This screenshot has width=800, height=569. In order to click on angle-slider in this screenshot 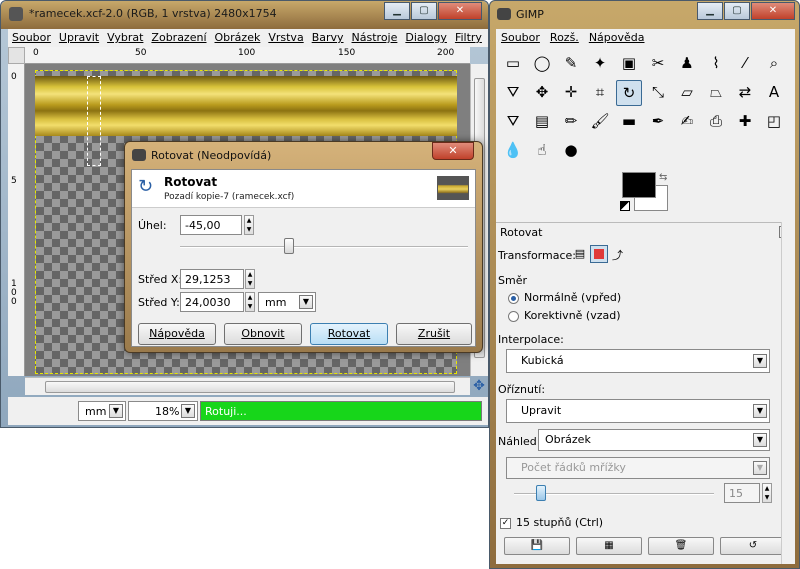, I will do `click(324, 247)`.